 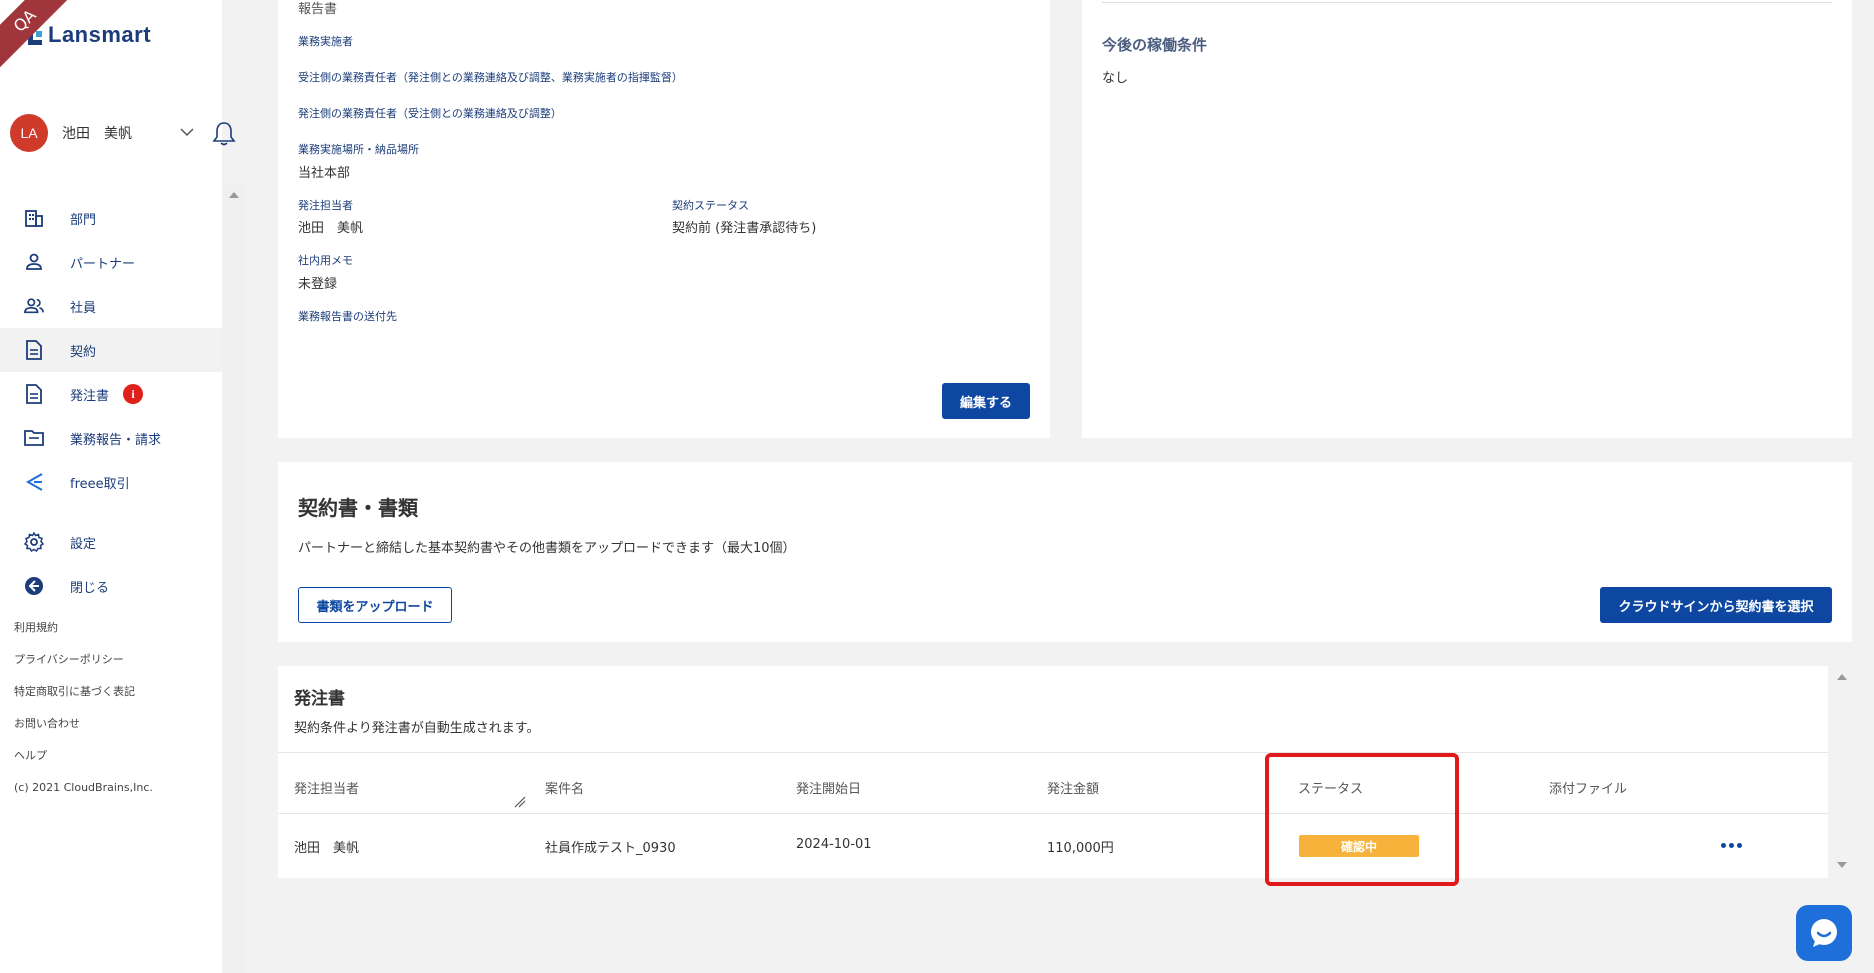 I want to click on future-conditions-value: なし, so click(x=1115, y=78).